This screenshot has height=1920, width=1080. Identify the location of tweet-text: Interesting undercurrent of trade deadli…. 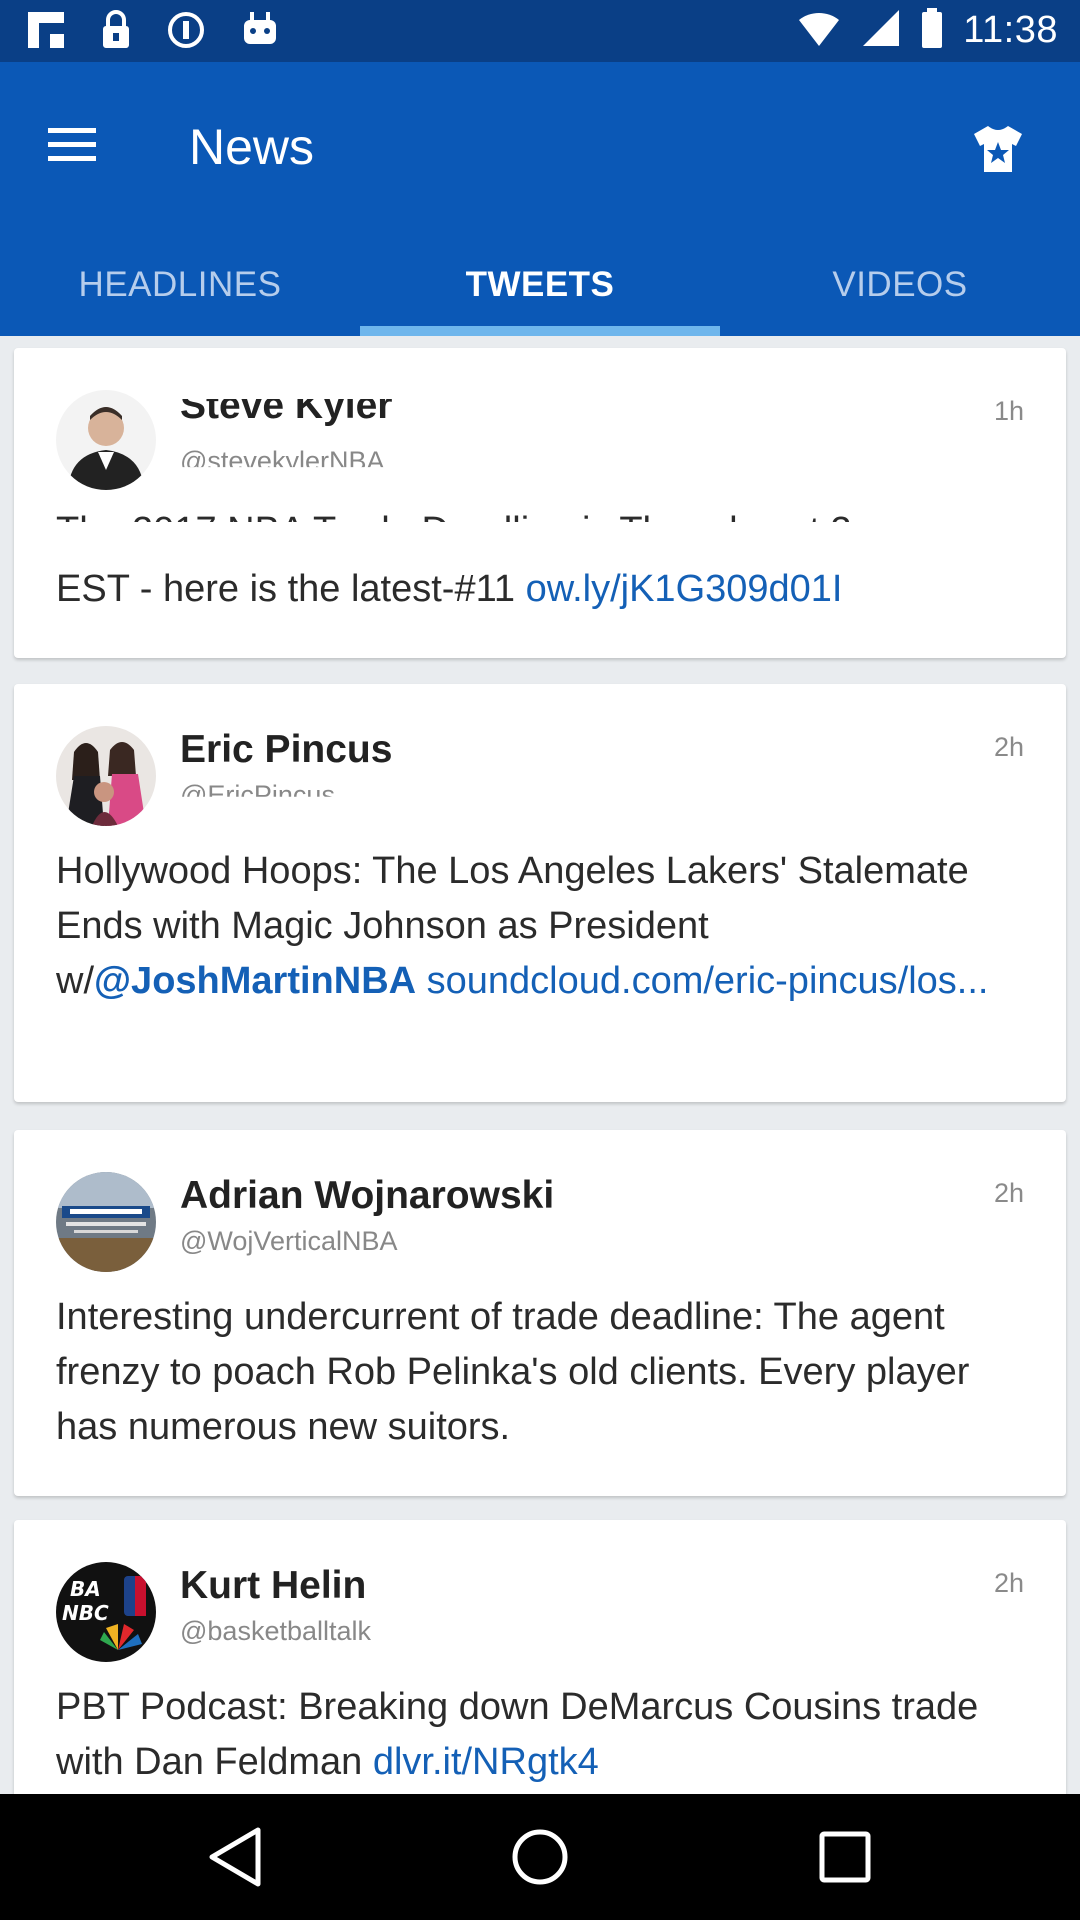
(513, 1372).